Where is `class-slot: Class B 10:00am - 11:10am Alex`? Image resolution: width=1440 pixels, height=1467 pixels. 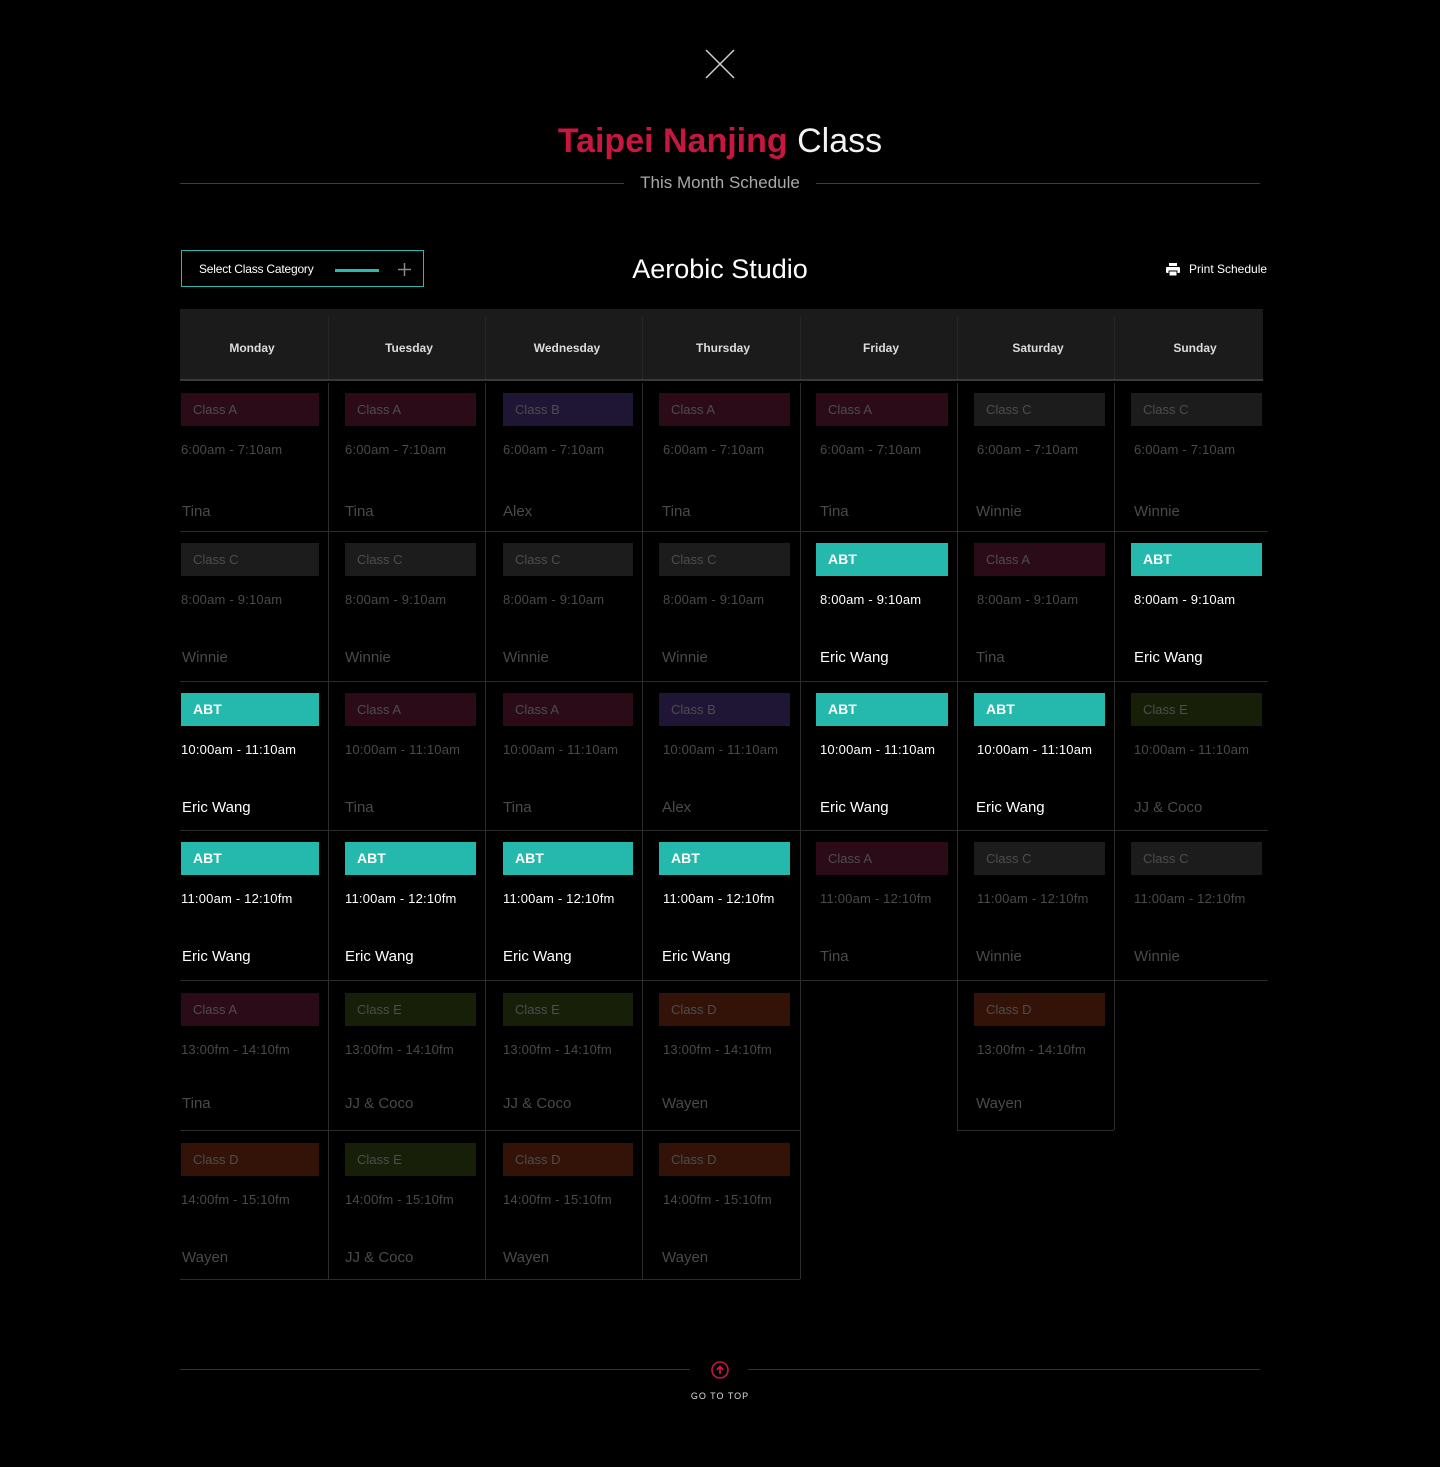
class-slot: Class B 10:00am - 11:10am Alex is located at coordinates (724, 758).